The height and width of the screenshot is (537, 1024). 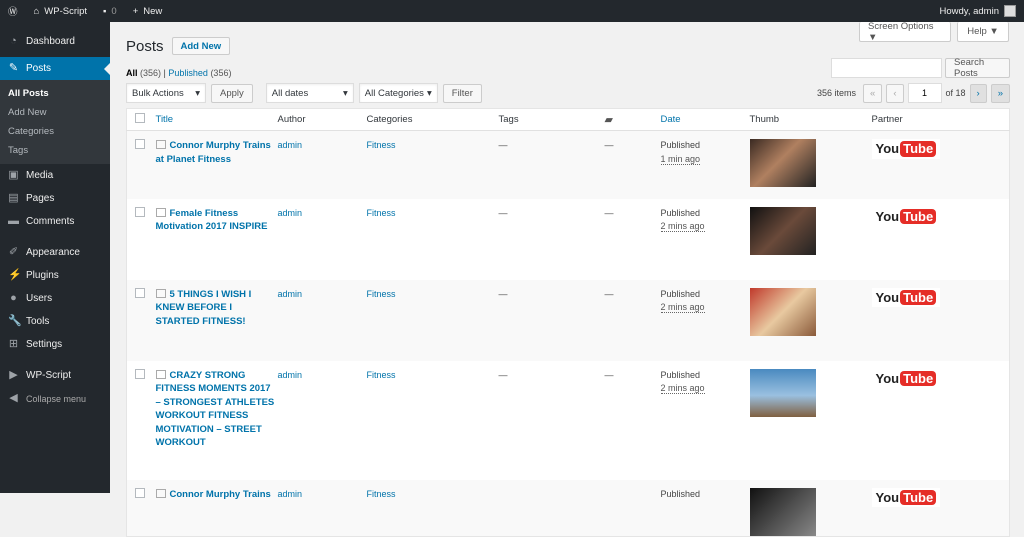 What do you see at coordinates (925, 93) in the screenshot?
I see `current-page-input` at bounding box center [925, 93].